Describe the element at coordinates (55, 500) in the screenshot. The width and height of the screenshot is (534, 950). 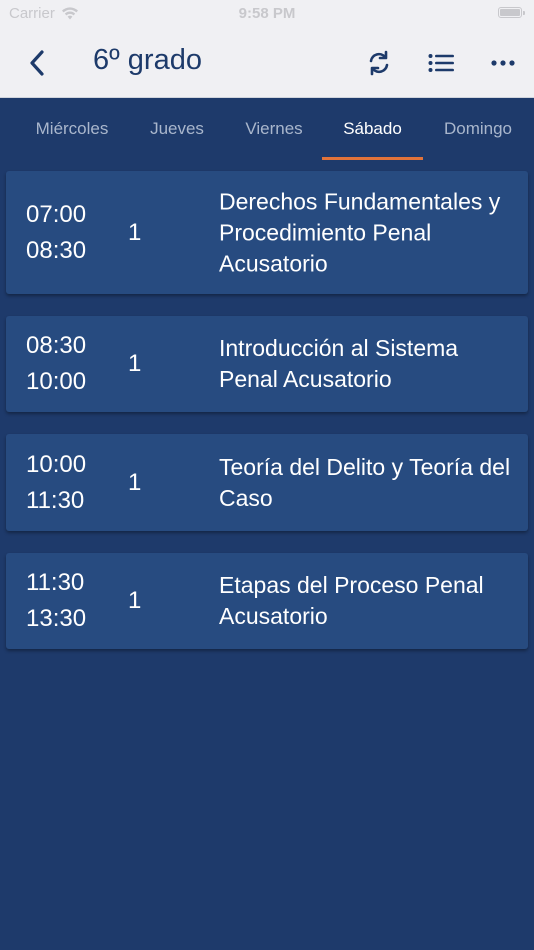
I see `end-time: 11:30` at that location.